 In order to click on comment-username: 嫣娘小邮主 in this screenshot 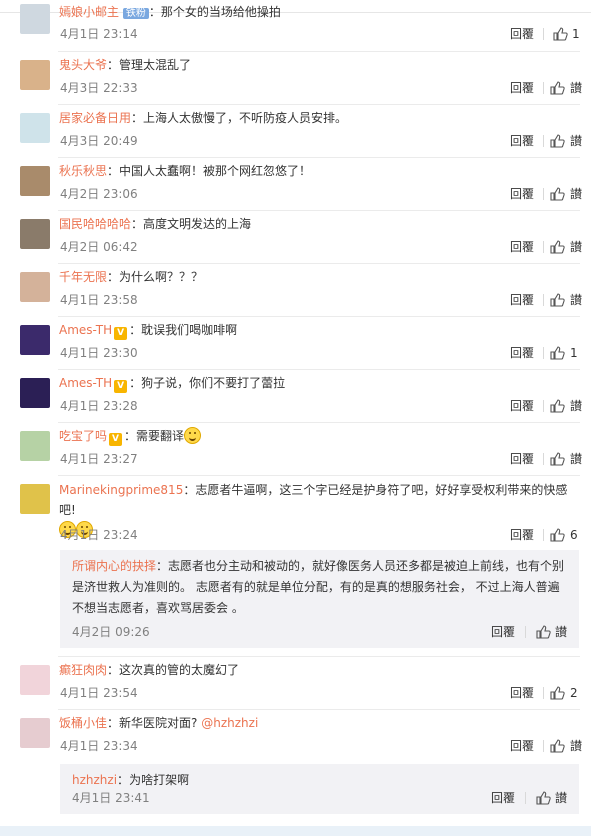, I will do `click(89, 12)`.